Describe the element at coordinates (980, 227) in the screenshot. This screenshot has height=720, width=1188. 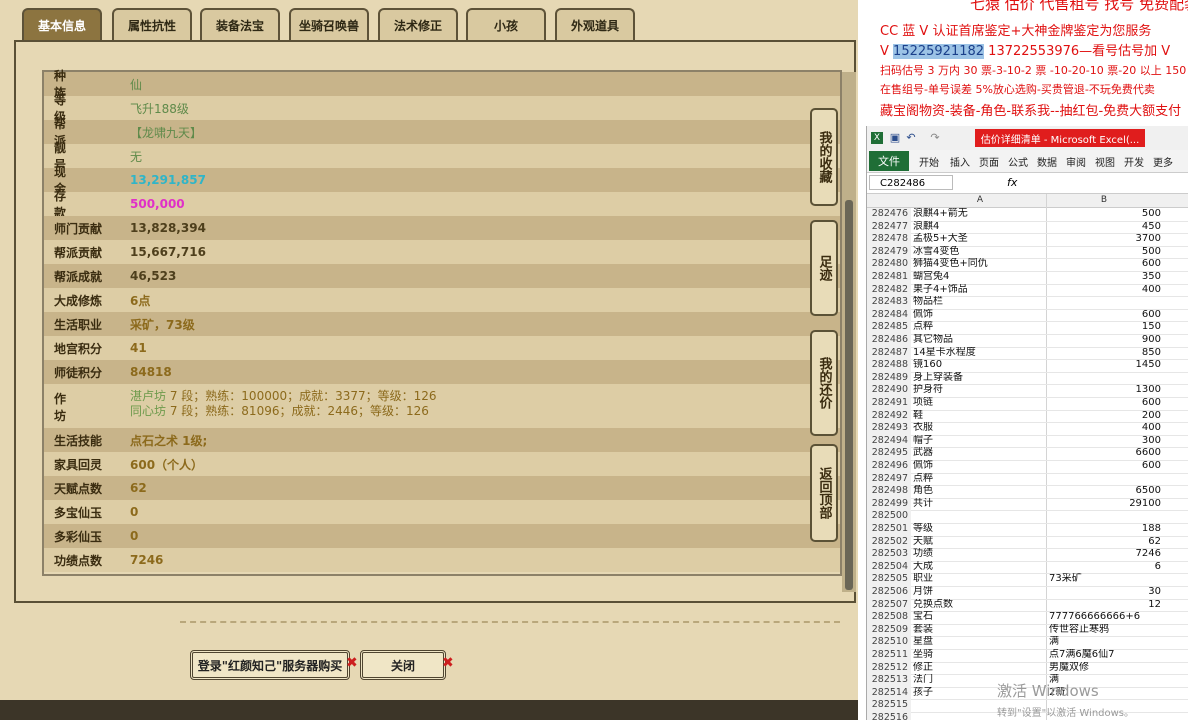
I see `cell-a: 浪麒4` at that location.